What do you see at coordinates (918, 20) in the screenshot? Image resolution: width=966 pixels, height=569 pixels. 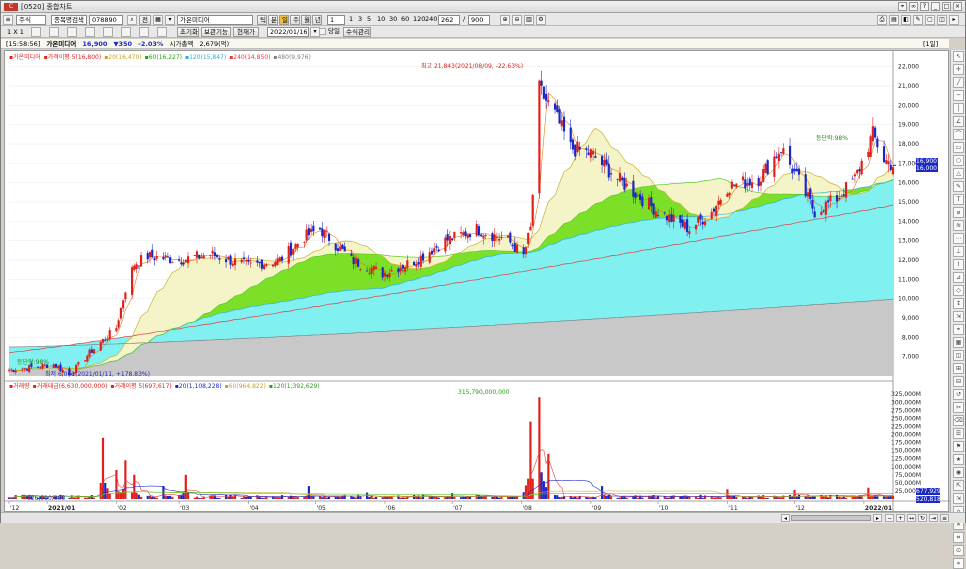 I see `tools-icon: ✎` at bounding box center [918, 20].